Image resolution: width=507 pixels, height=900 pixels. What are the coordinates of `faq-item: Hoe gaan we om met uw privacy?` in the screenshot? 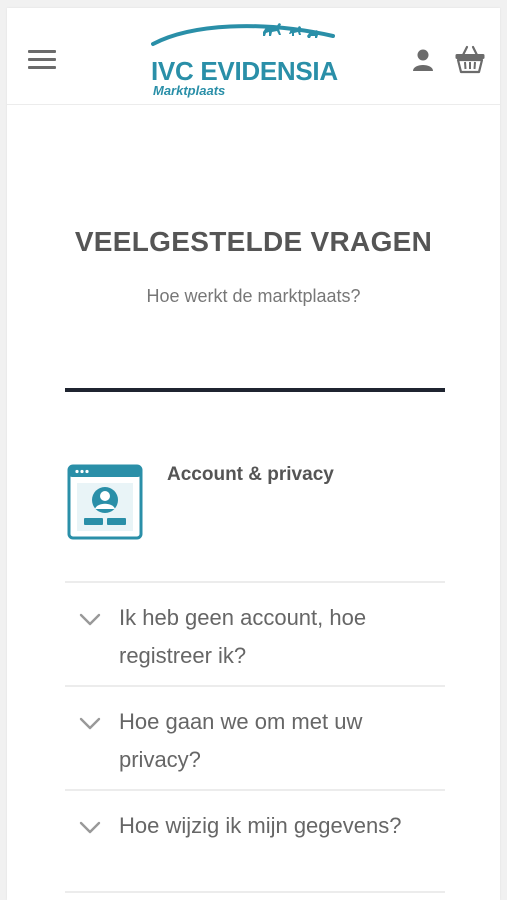 It's located at (255, 737).